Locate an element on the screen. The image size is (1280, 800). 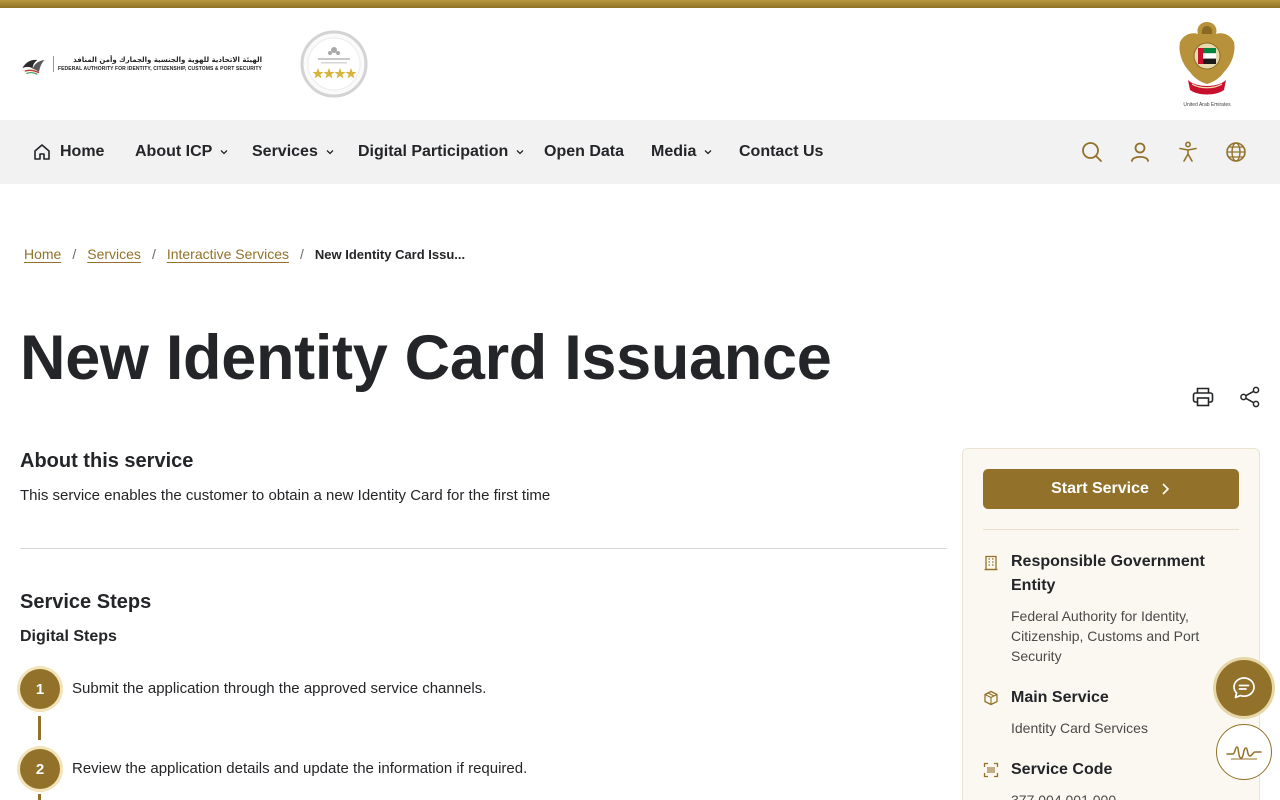
sign-language-button is located at coordinates (1244, 752).